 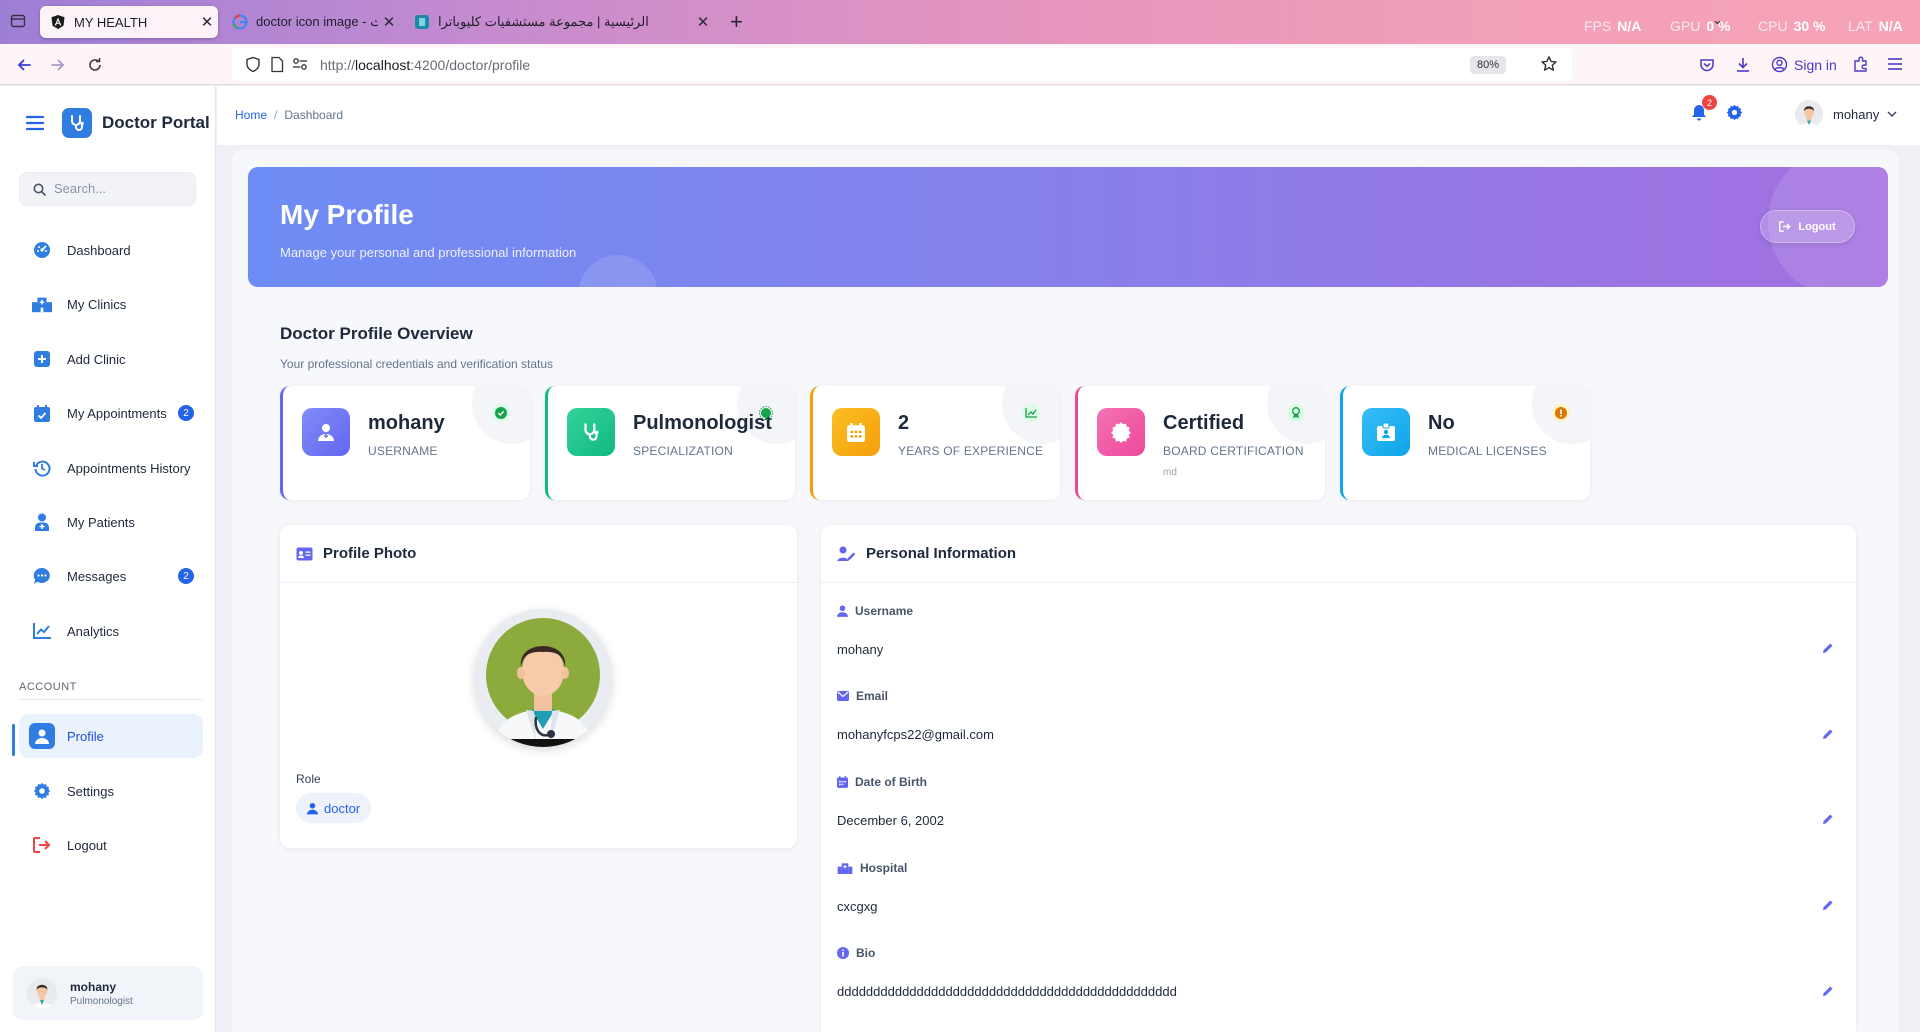 I want to click on hospital-site-icon, so click(x=422, y=22).